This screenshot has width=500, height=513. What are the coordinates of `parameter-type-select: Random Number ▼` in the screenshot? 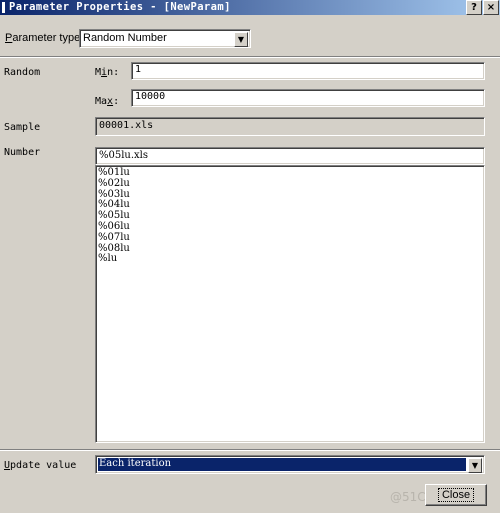 It's located at (165, 38).